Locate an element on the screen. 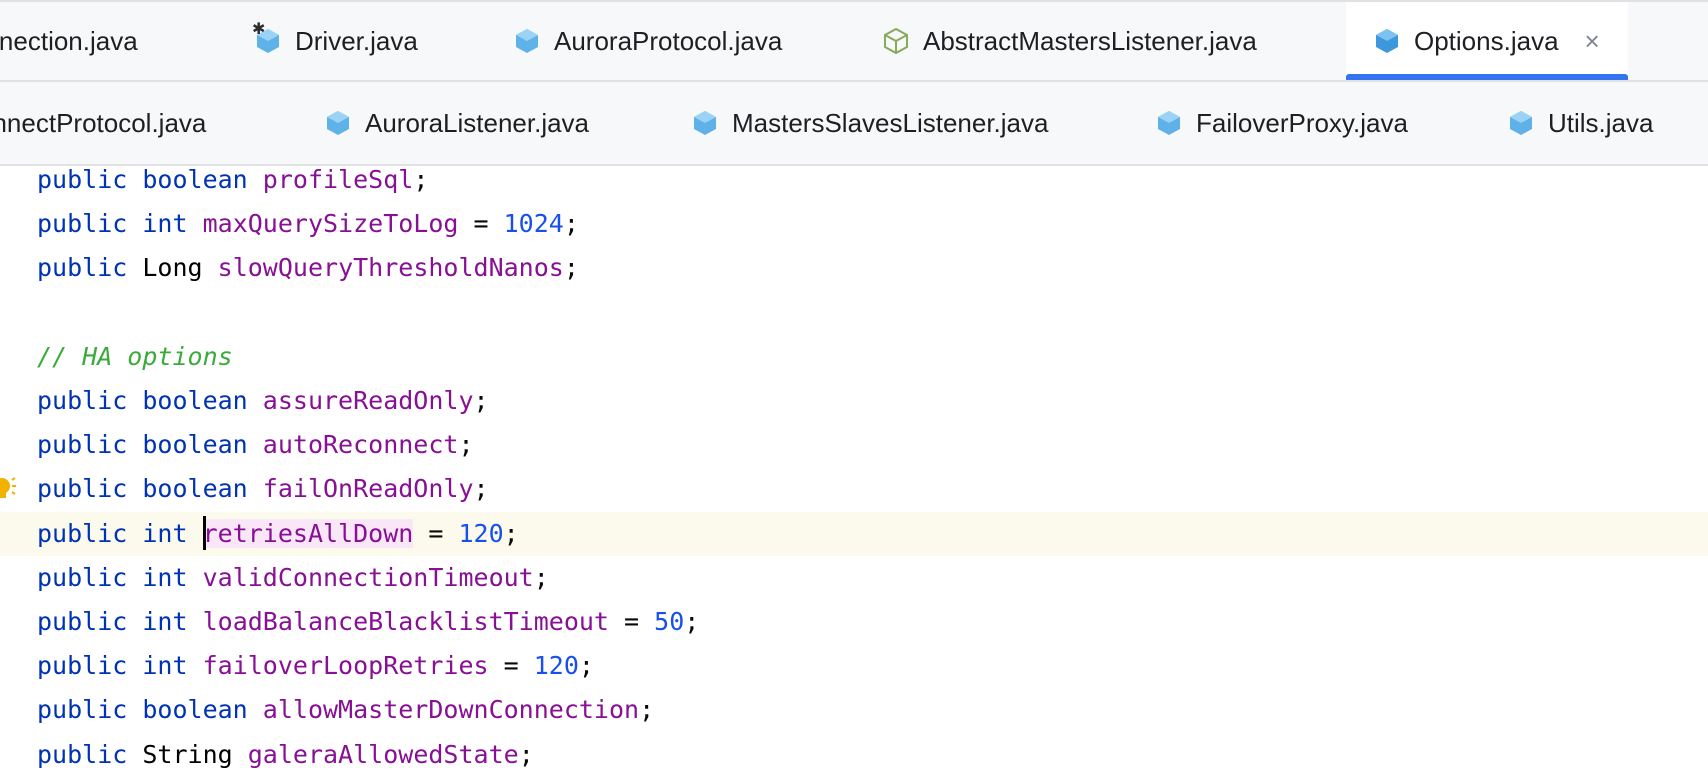 The height and width of the screenshot is (770, 1708). code-line: public Long slowQueryThresholdNanos; is located at coordinates (854, 268).